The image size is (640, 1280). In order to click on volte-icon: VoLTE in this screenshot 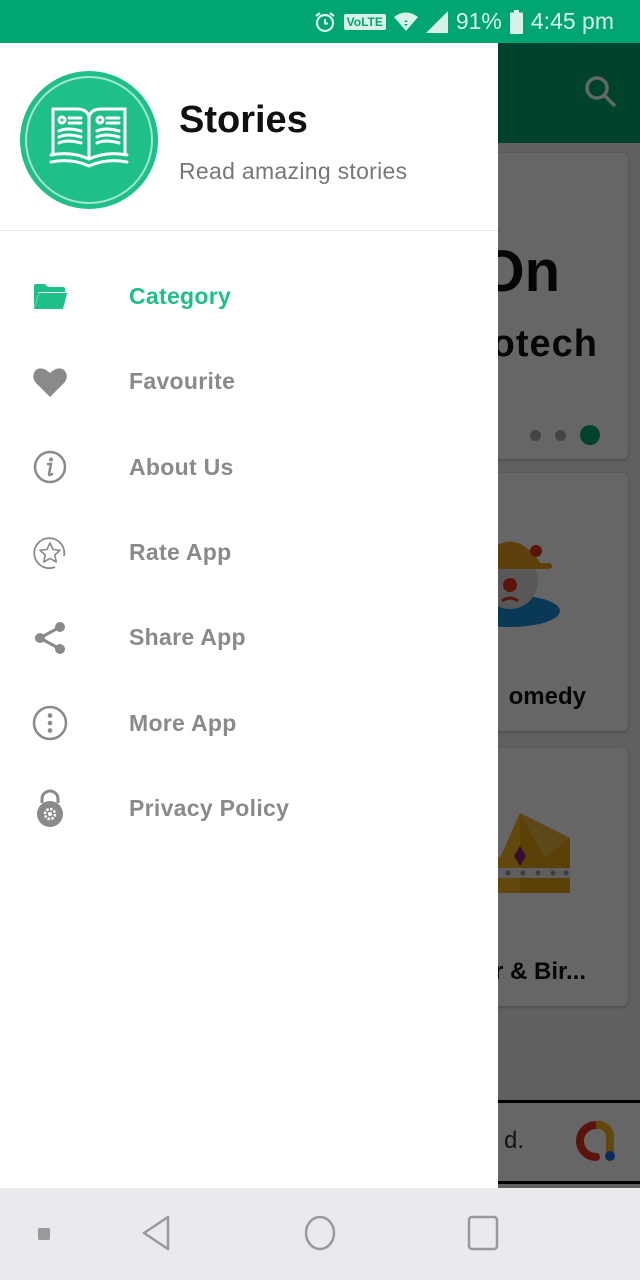, I will do `click(364, 21)`.